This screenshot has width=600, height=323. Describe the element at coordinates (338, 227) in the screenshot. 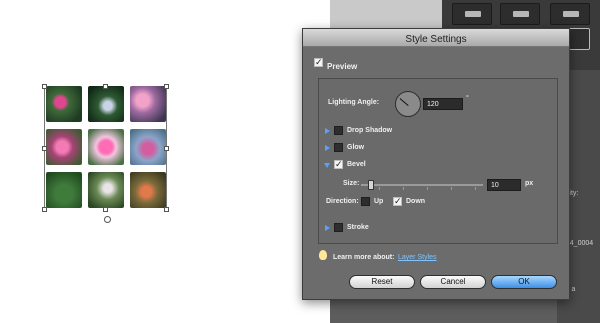

I see `stroke-checkbox` at that location.